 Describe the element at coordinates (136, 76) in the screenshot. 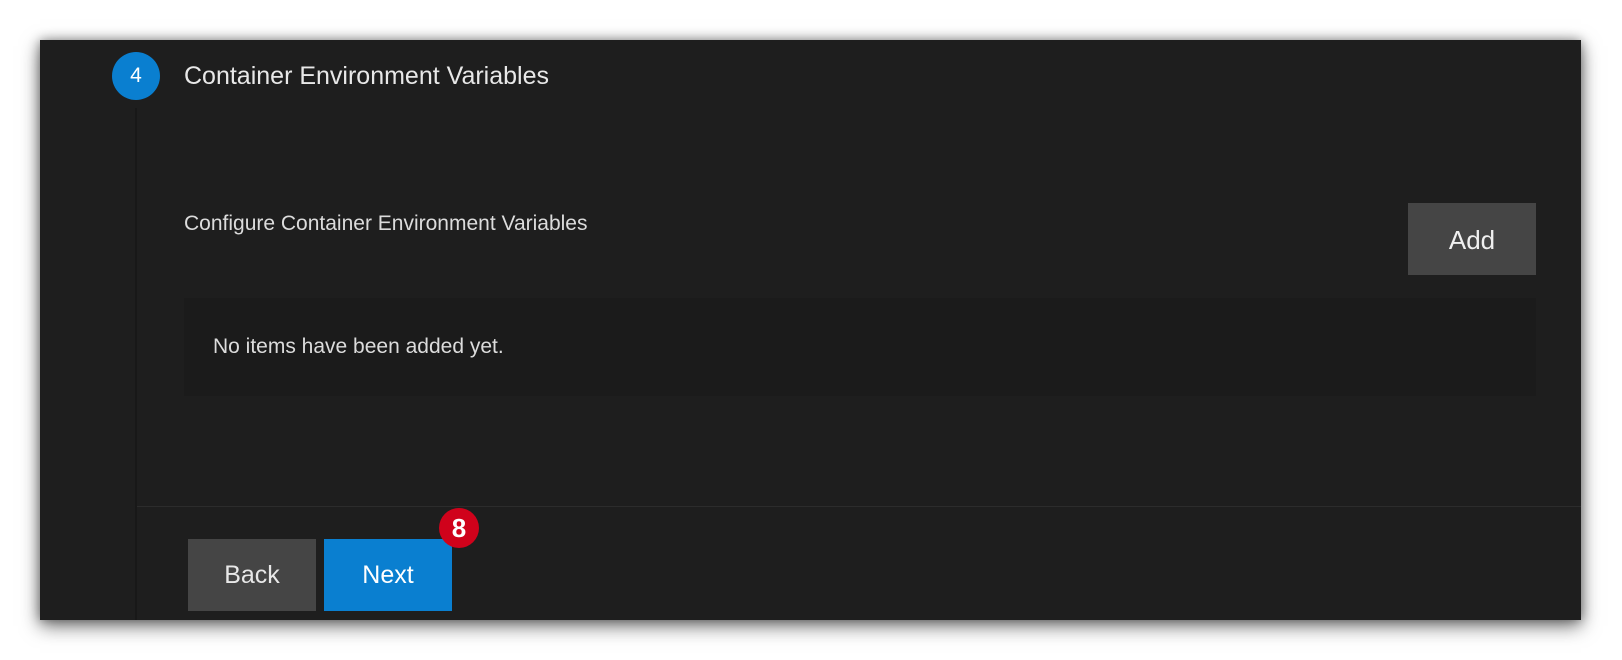

I see `step-number-badge: 4` at that location.